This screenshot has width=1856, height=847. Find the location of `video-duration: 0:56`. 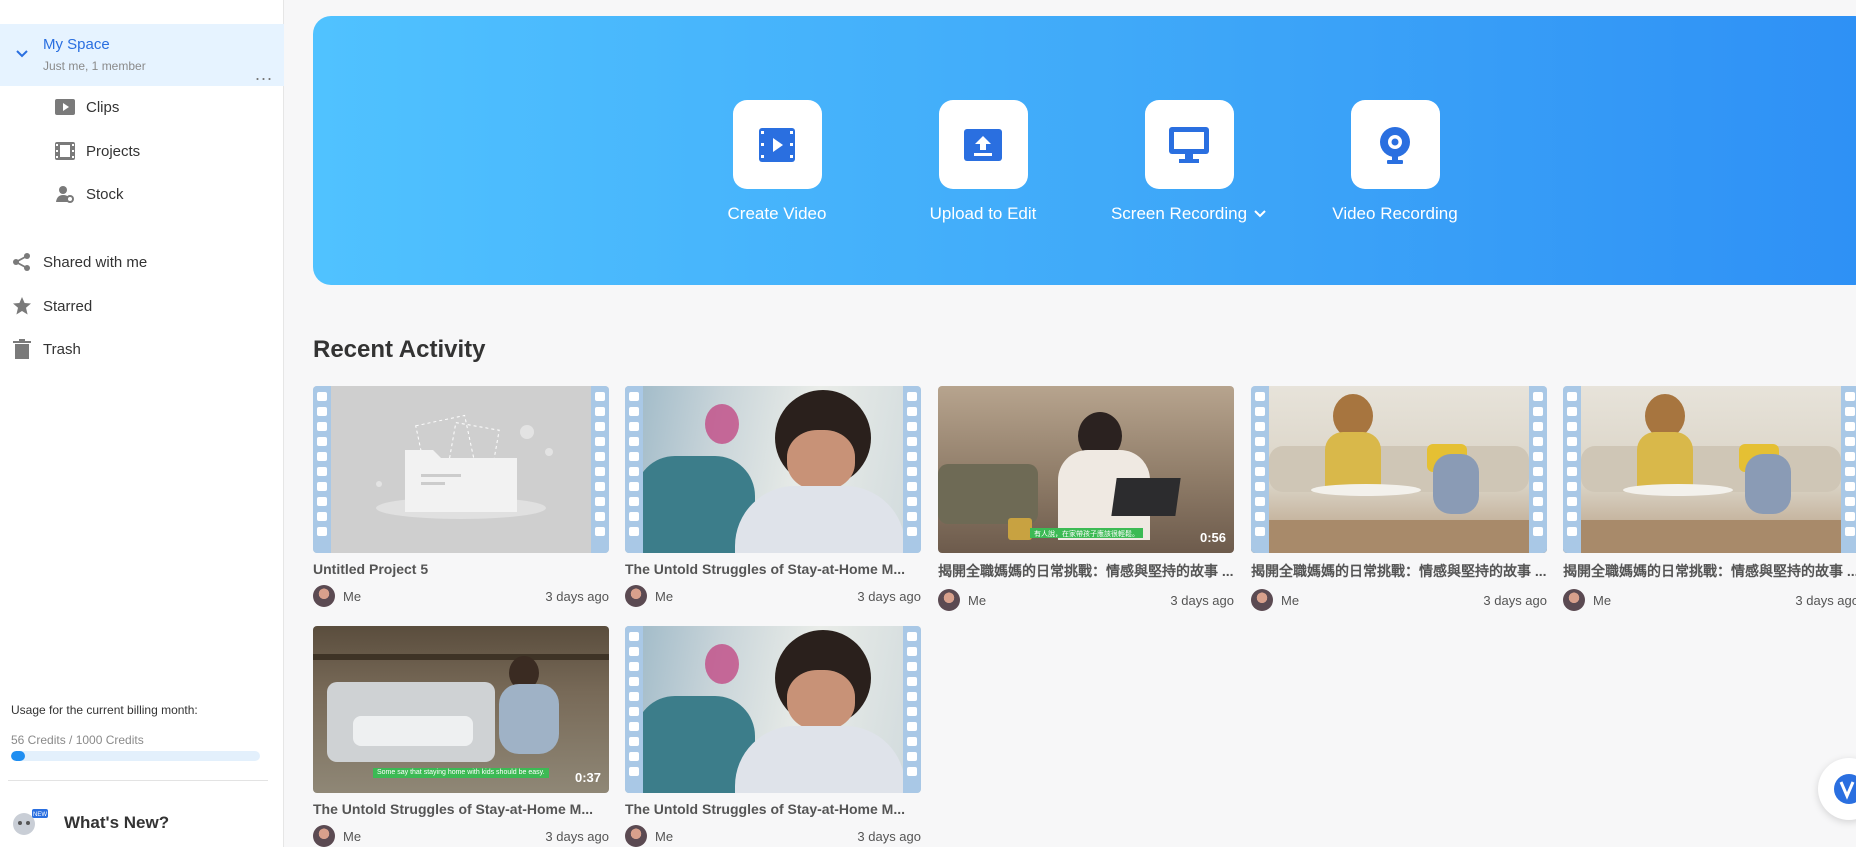

video-duration: 0:56 is located at coordinates (1212, 537).